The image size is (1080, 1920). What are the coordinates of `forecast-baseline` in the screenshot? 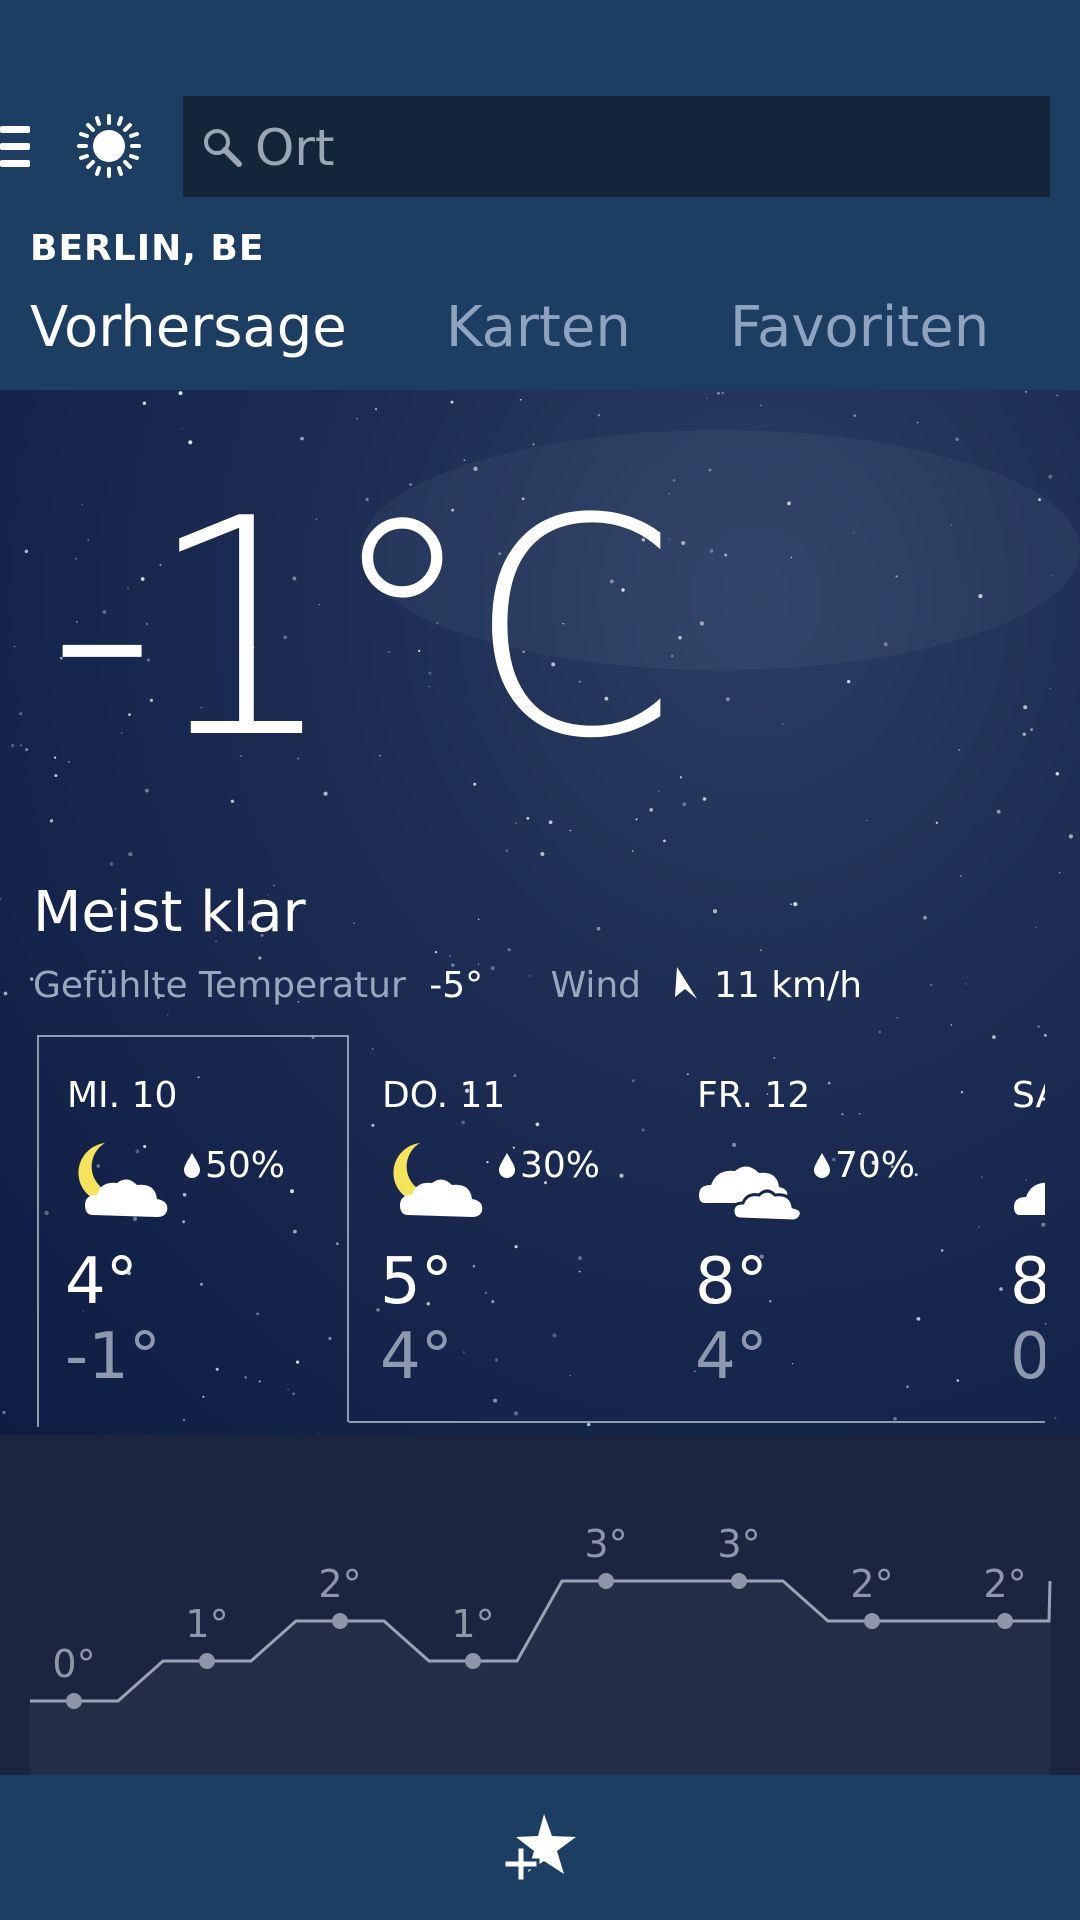 It's located at (697, 1422).